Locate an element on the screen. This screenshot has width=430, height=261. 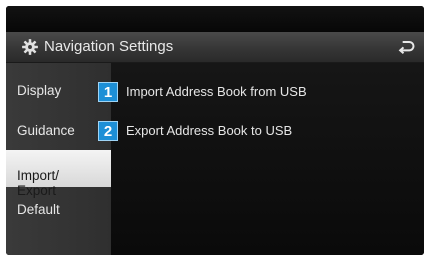
export-address-book-item: 2 Export Address Book to USB is located at coordinates (261, 132).